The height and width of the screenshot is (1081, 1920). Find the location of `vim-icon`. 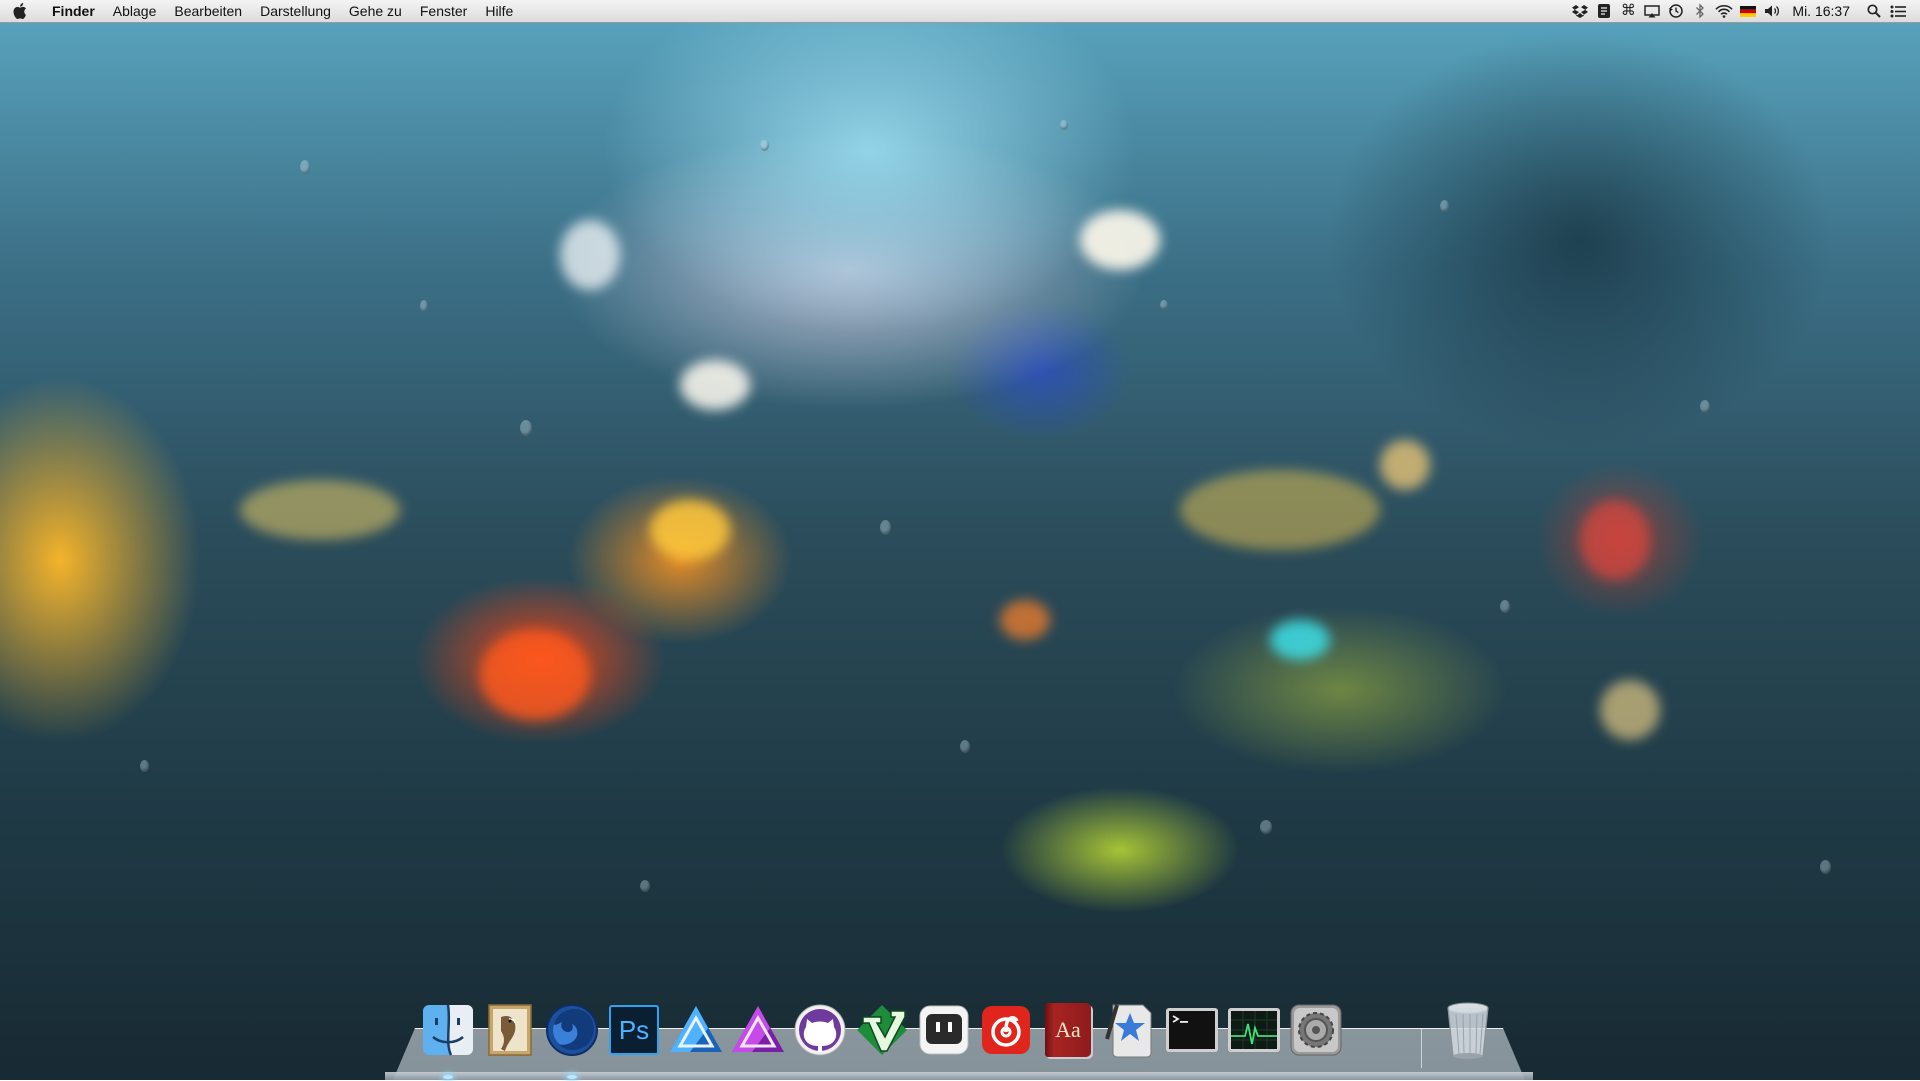

vim-icon is located at coordinates (882, 1030).